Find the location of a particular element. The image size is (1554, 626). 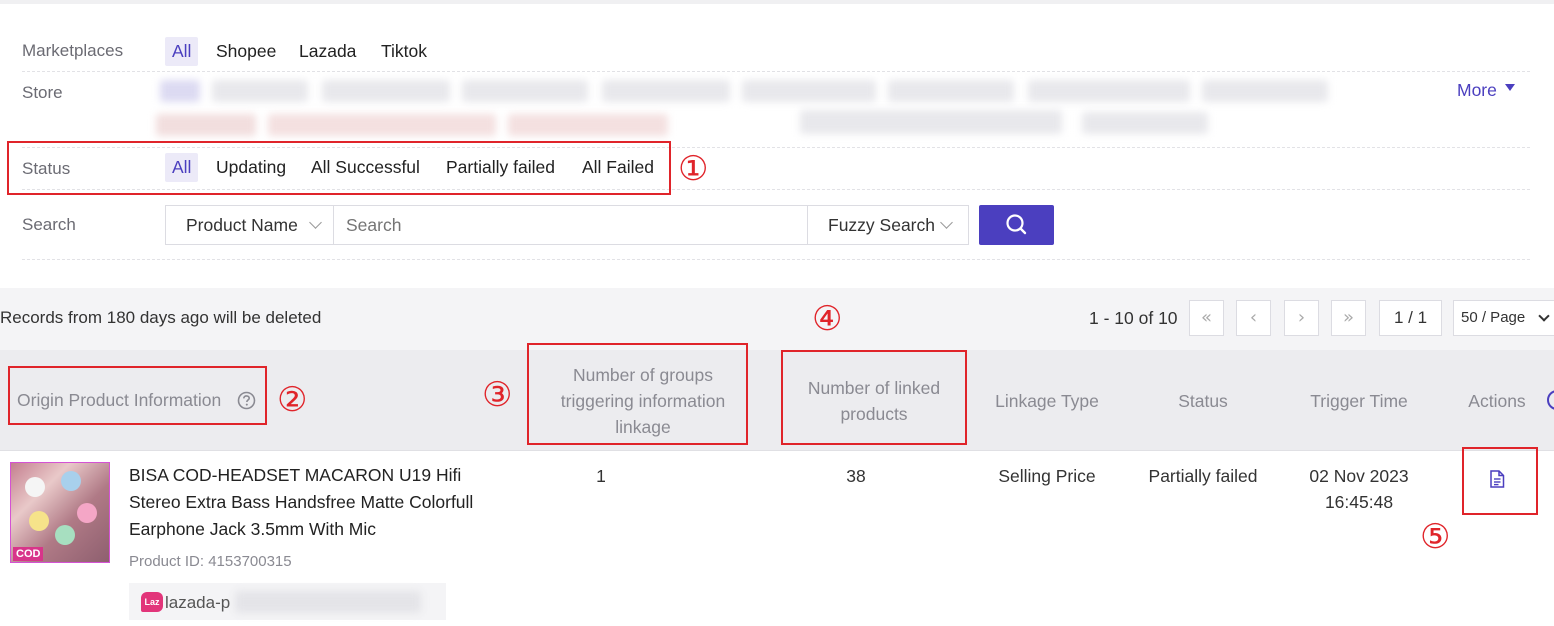

caret-down-icon is located at coordinates (1510, 87).